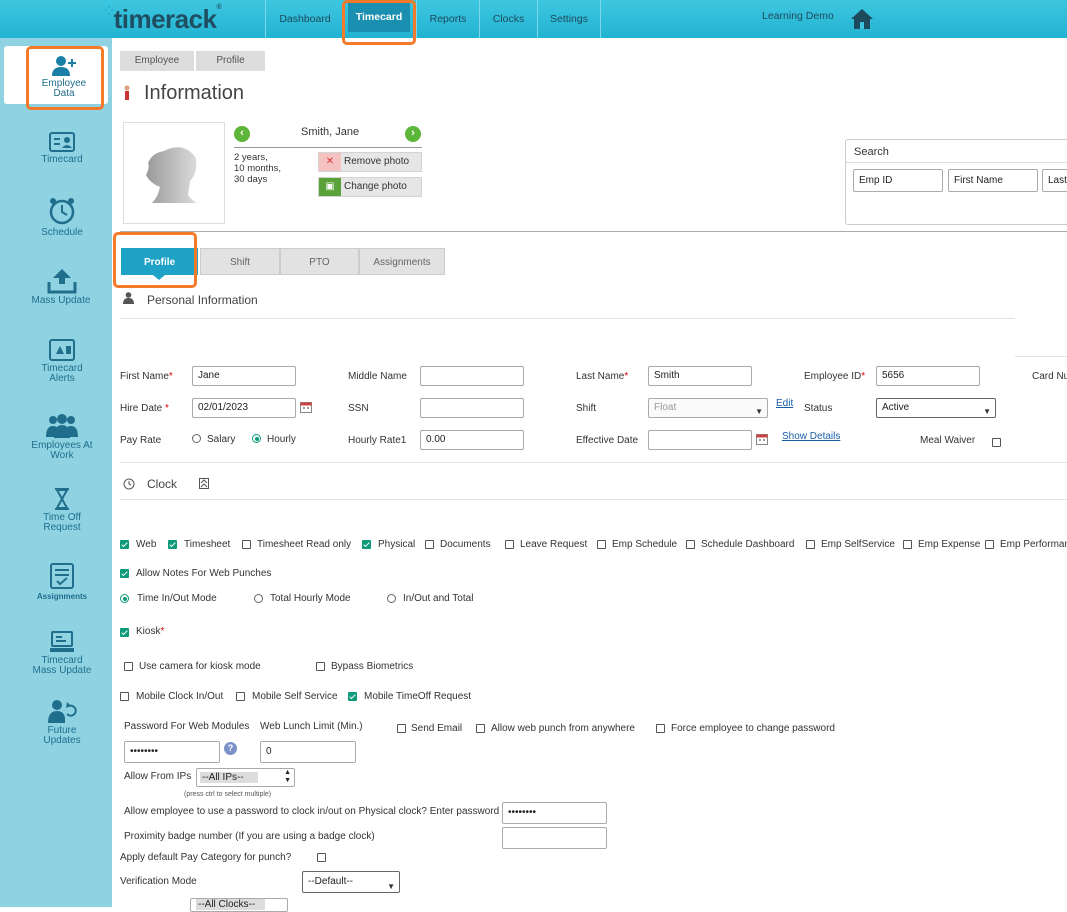 This screenshot has width=1067, height=912. Describe the element at coordinates (936, 408) in the screenshot. I see `status-select: Active ▼` at that location.